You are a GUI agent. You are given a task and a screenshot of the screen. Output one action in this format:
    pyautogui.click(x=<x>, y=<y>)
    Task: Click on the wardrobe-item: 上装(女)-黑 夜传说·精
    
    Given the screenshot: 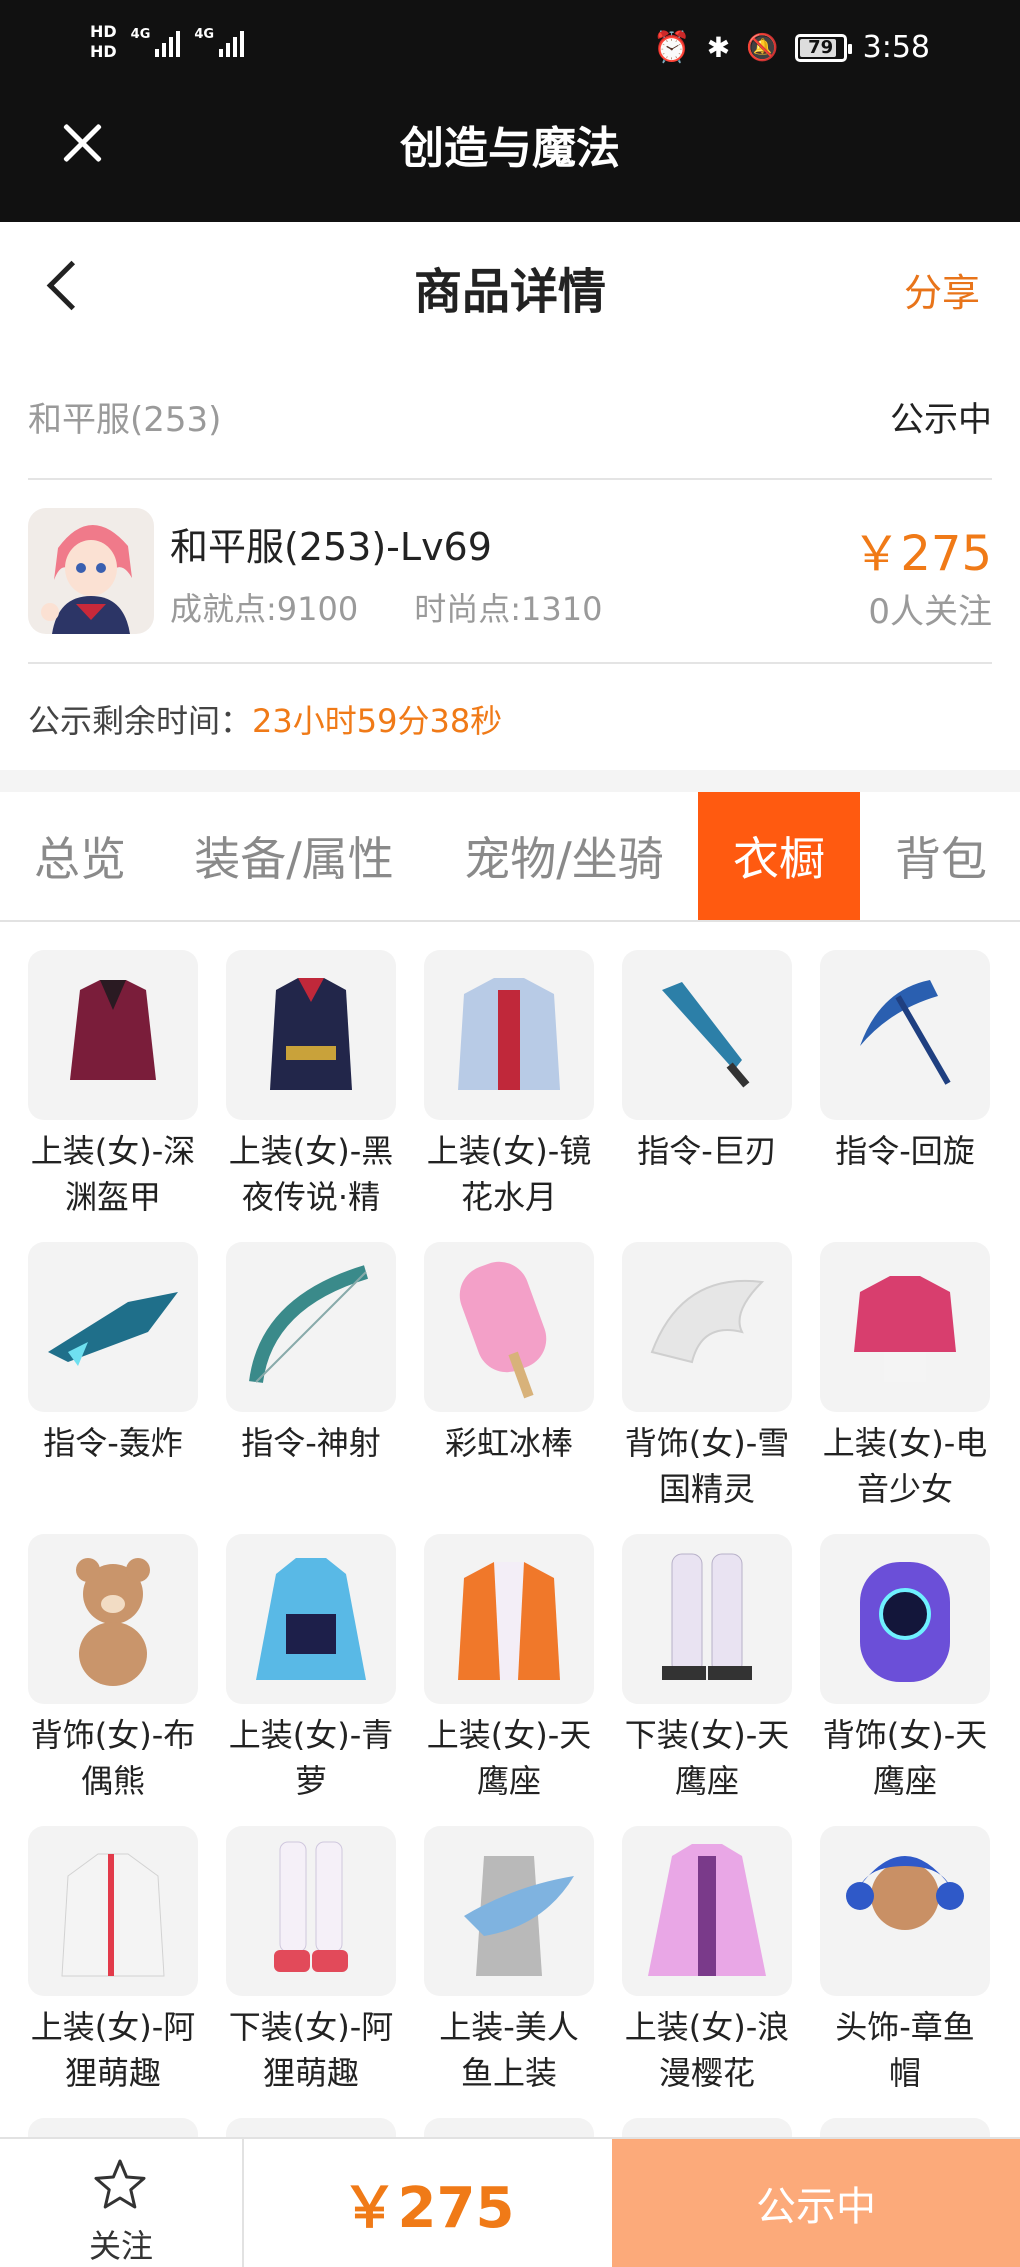 What is the action you would take?
    pyautogui.click(x=311, y=1085)
    